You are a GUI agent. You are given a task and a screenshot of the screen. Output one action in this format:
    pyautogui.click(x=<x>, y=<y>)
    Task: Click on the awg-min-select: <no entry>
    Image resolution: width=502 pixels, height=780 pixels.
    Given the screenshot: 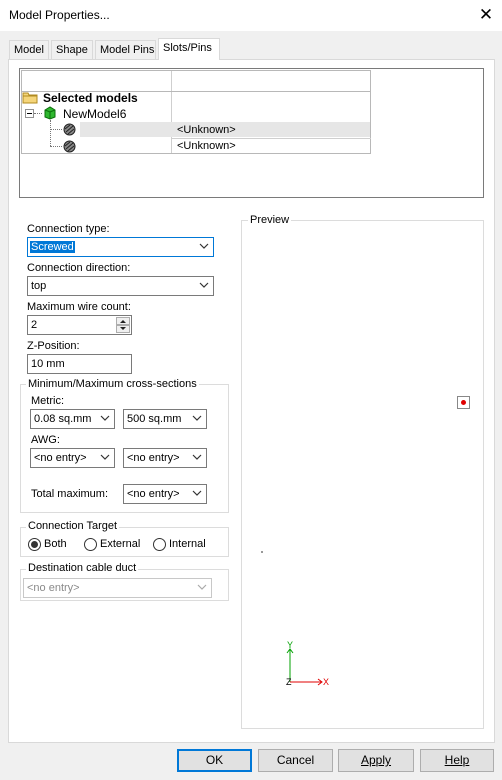 What is the action you would take?
    pyautogui.click(x=72, y=458)
    